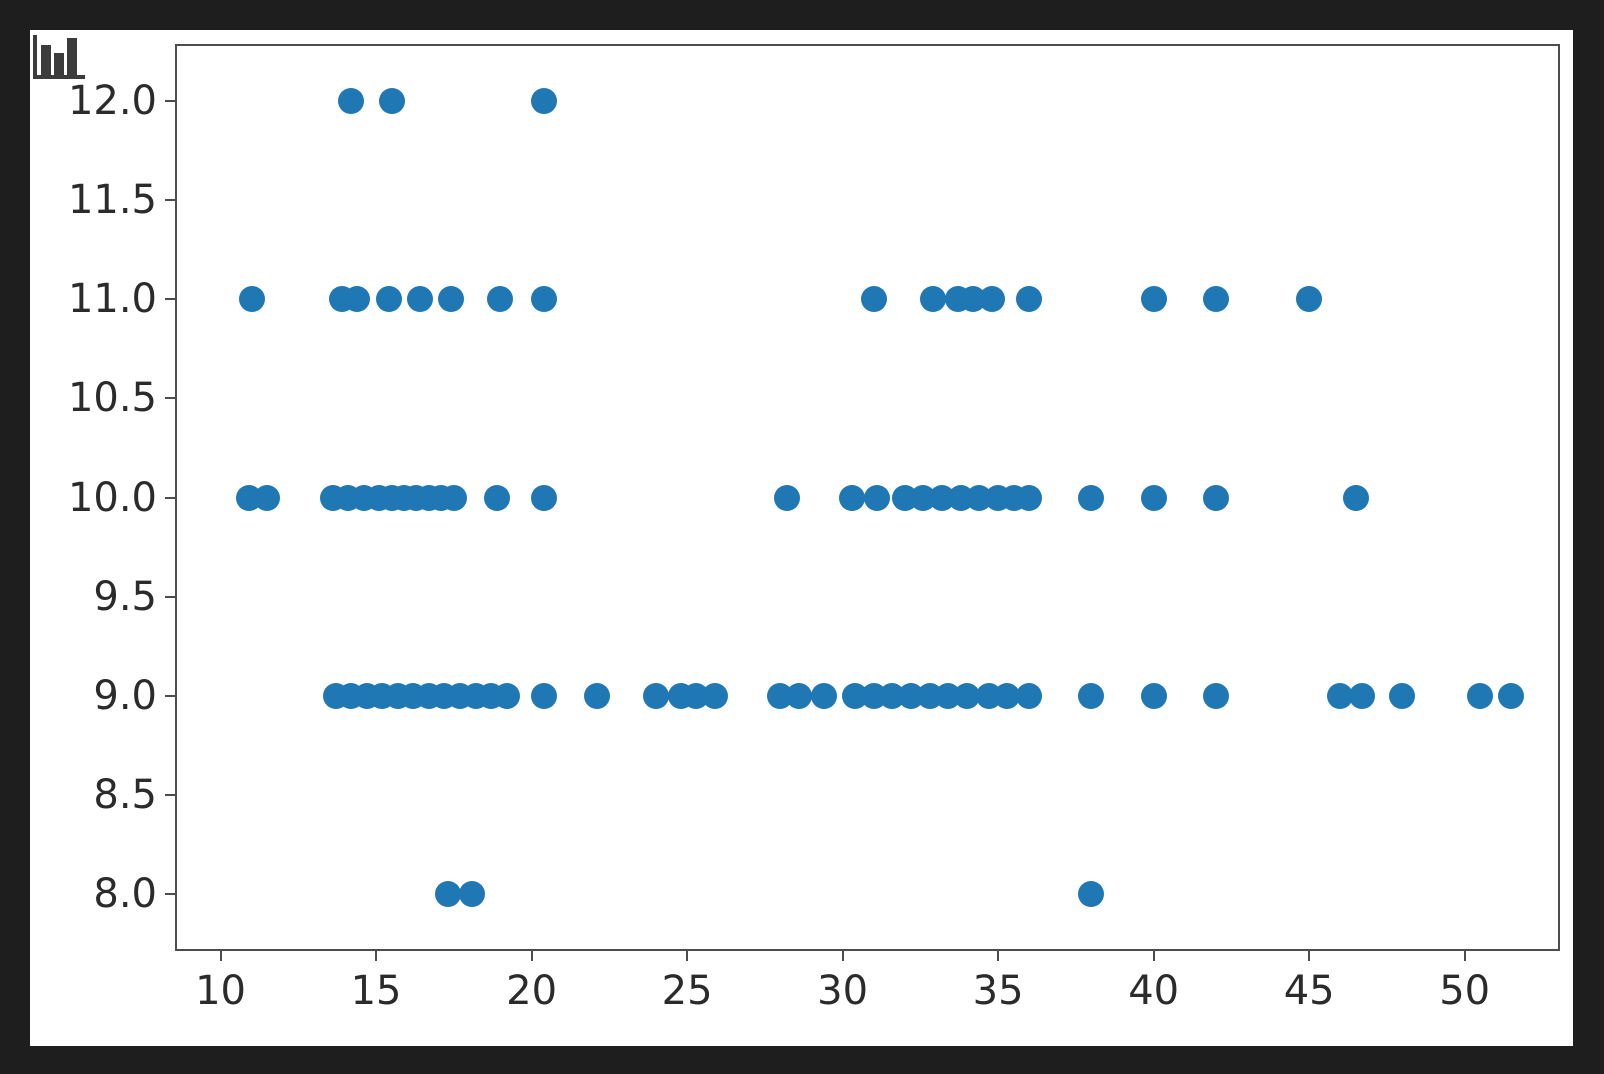 The width and height of the screenshot is (1604, 1074). I want to click on y-axis-tick-label: 10.0, so click(112, 497).